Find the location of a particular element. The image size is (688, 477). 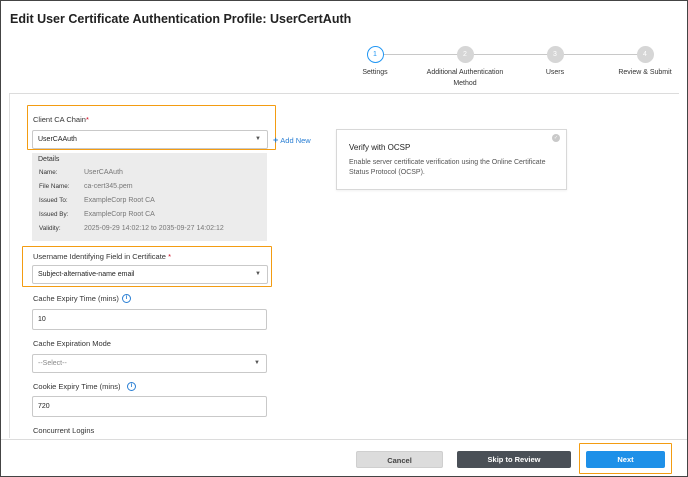

cache-expiry-label: Cache Expiry Time (mins) is located at coordinates (76, 298).